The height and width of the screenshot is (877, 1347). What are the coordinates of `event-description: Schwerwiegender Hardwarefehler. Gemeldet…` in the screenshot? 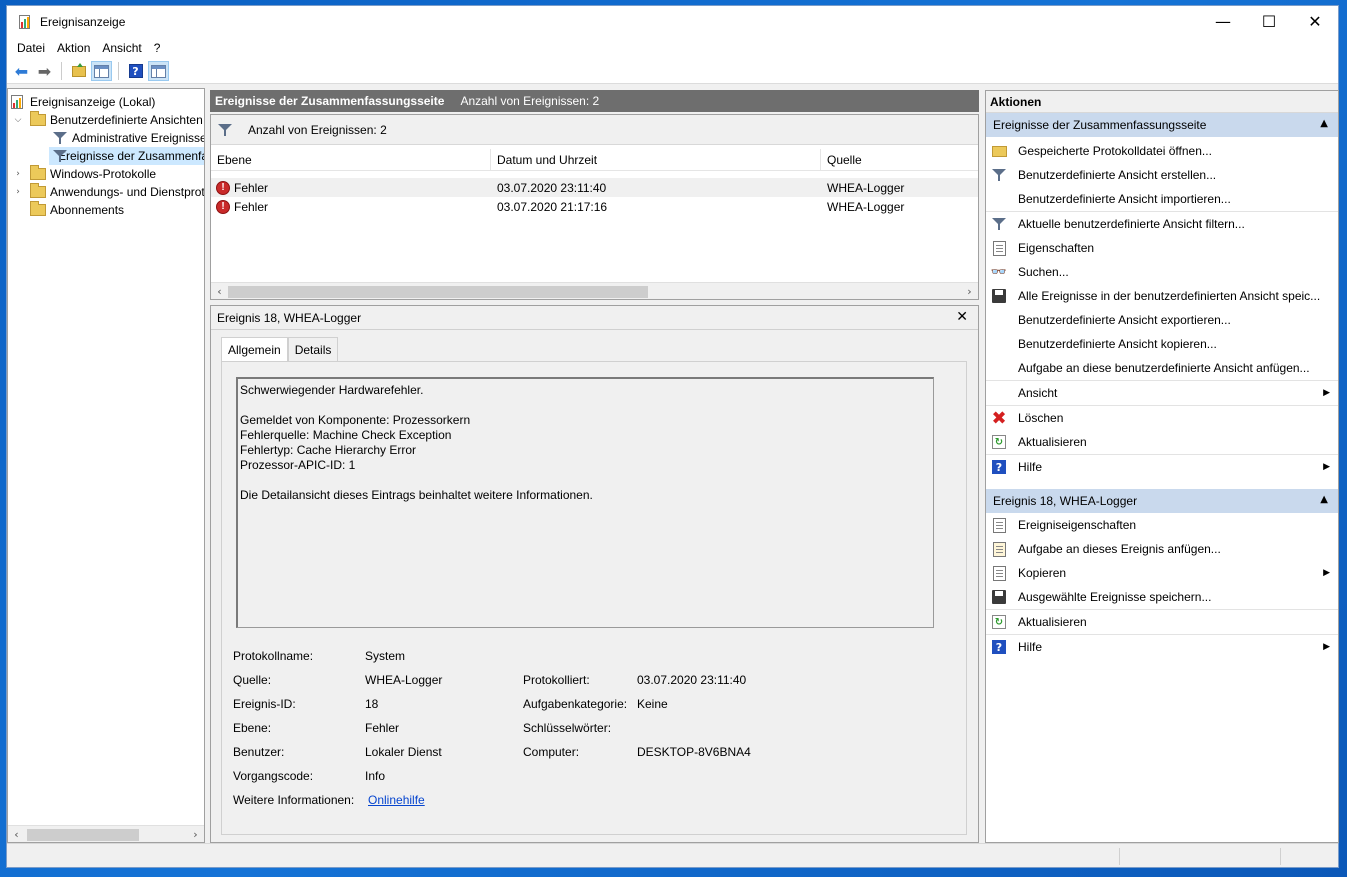 It's located at (585, 502).